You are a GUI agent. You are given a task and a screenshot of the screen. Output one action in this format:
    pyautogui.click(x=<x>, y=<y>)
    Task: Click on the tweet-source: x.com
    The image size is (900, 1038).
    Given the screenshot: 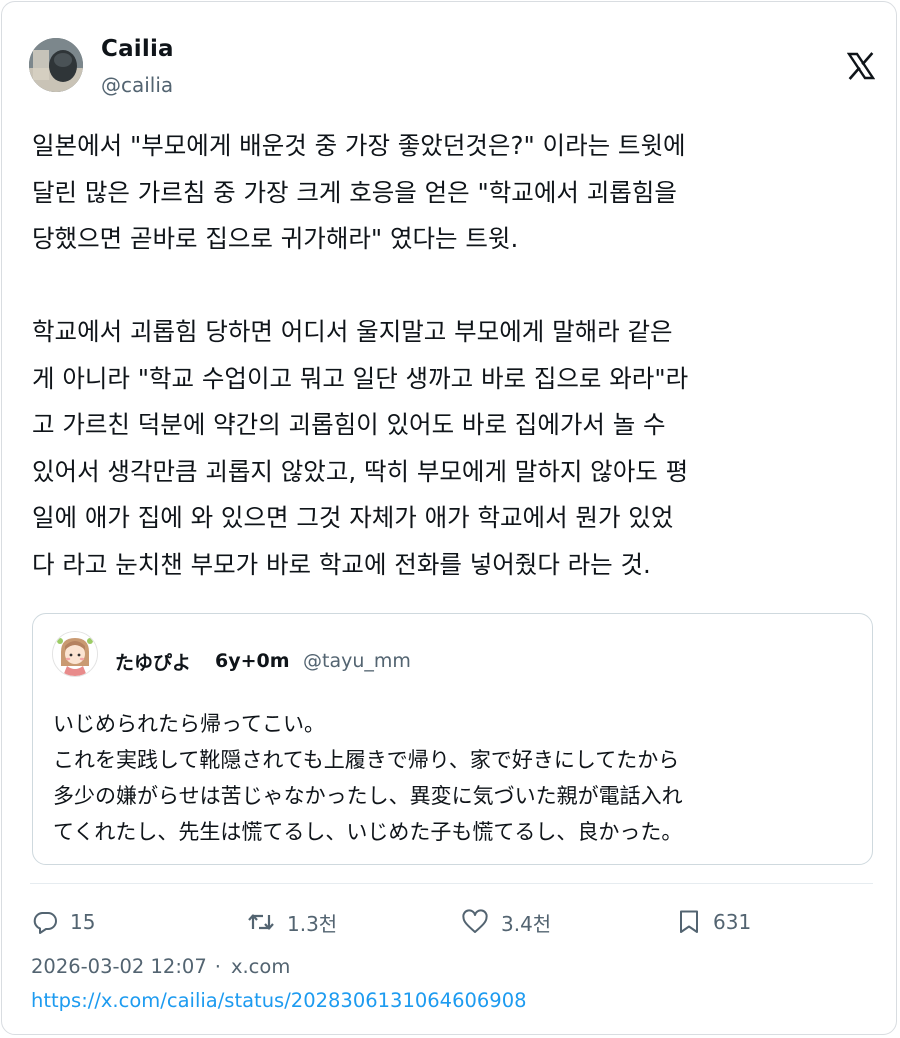 What is the action you would take?
    pyautogui.click(x=260, y=966)
    